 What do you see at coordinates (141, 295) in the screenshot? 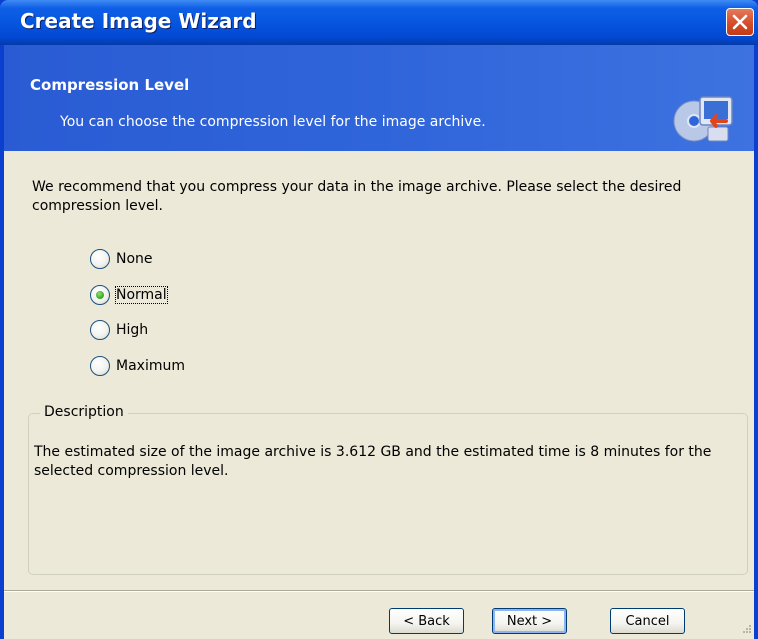
I see `radio-label: Normal` at bounding box center [141, 295].